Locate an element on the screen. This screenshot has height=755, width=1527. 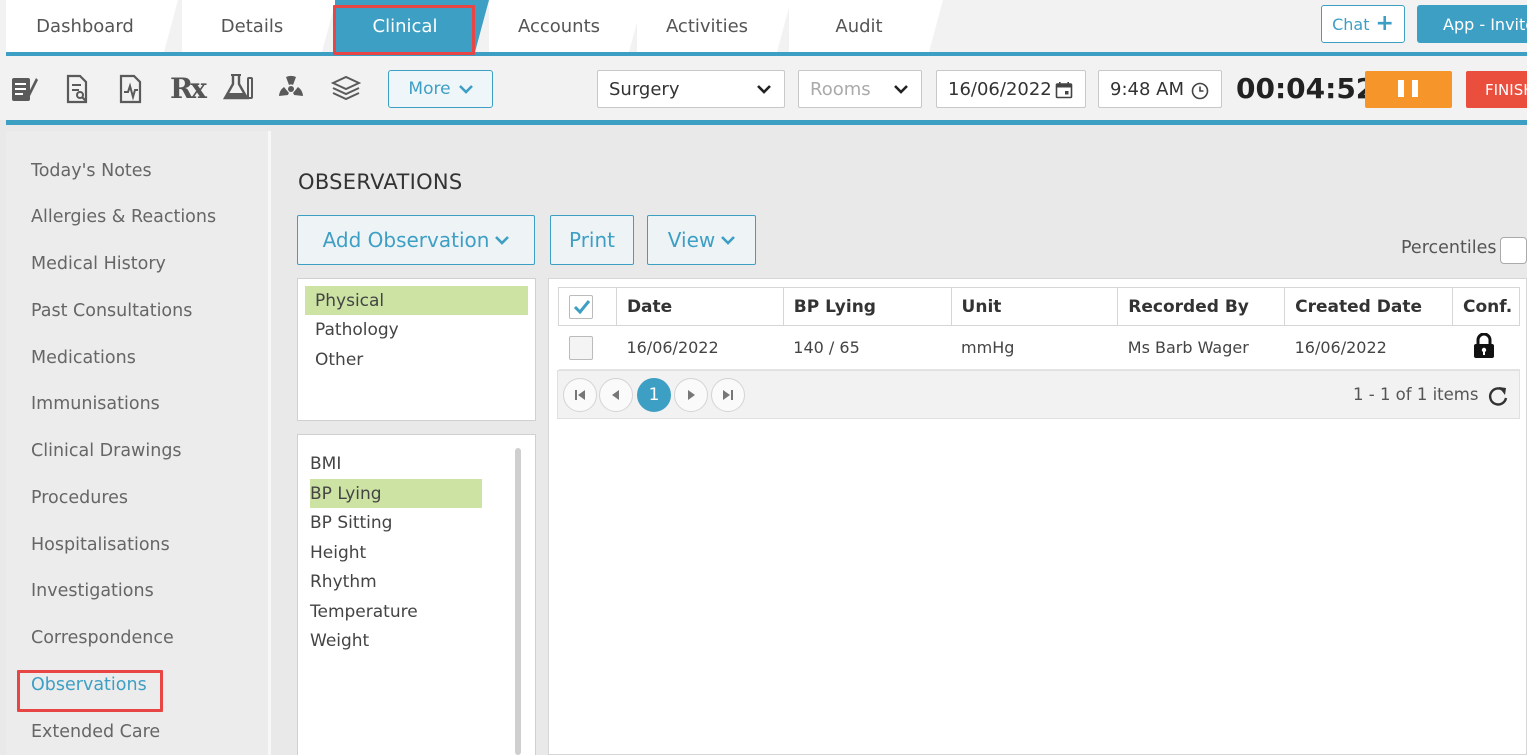
checkmark-icon is located at coordinates (582, 306).